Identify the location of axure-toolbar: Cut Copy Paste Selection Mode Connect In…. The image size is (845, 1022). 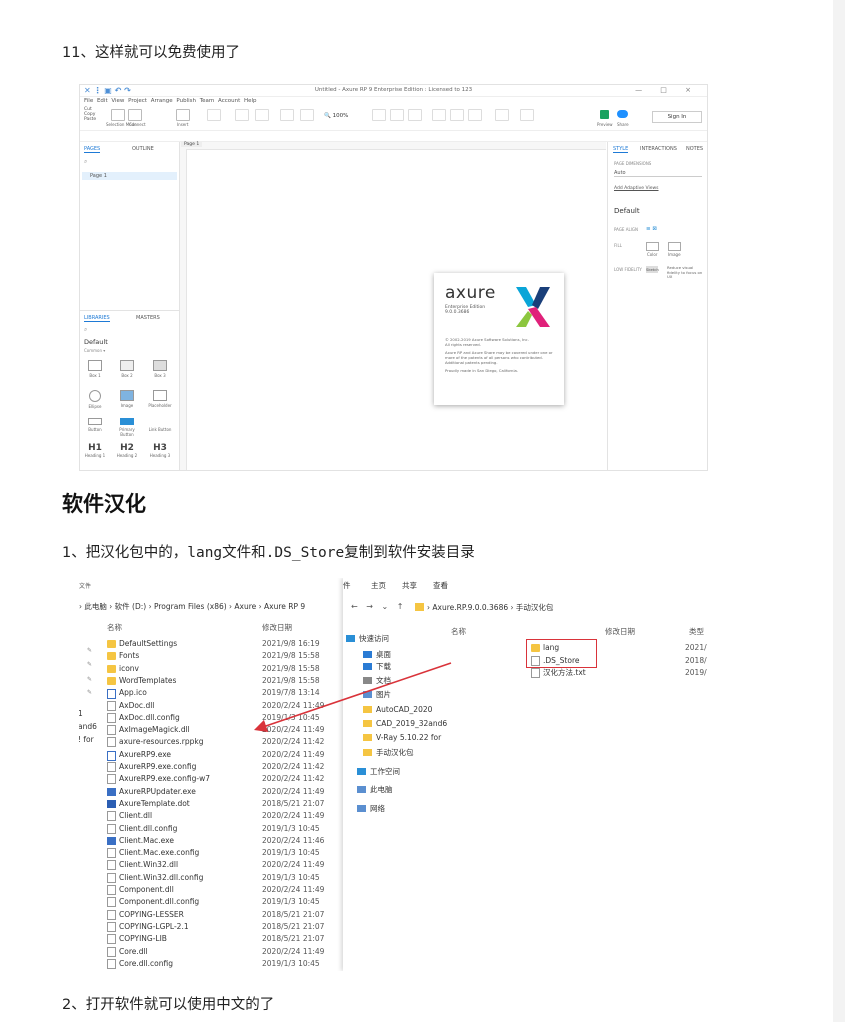
(393, 118).